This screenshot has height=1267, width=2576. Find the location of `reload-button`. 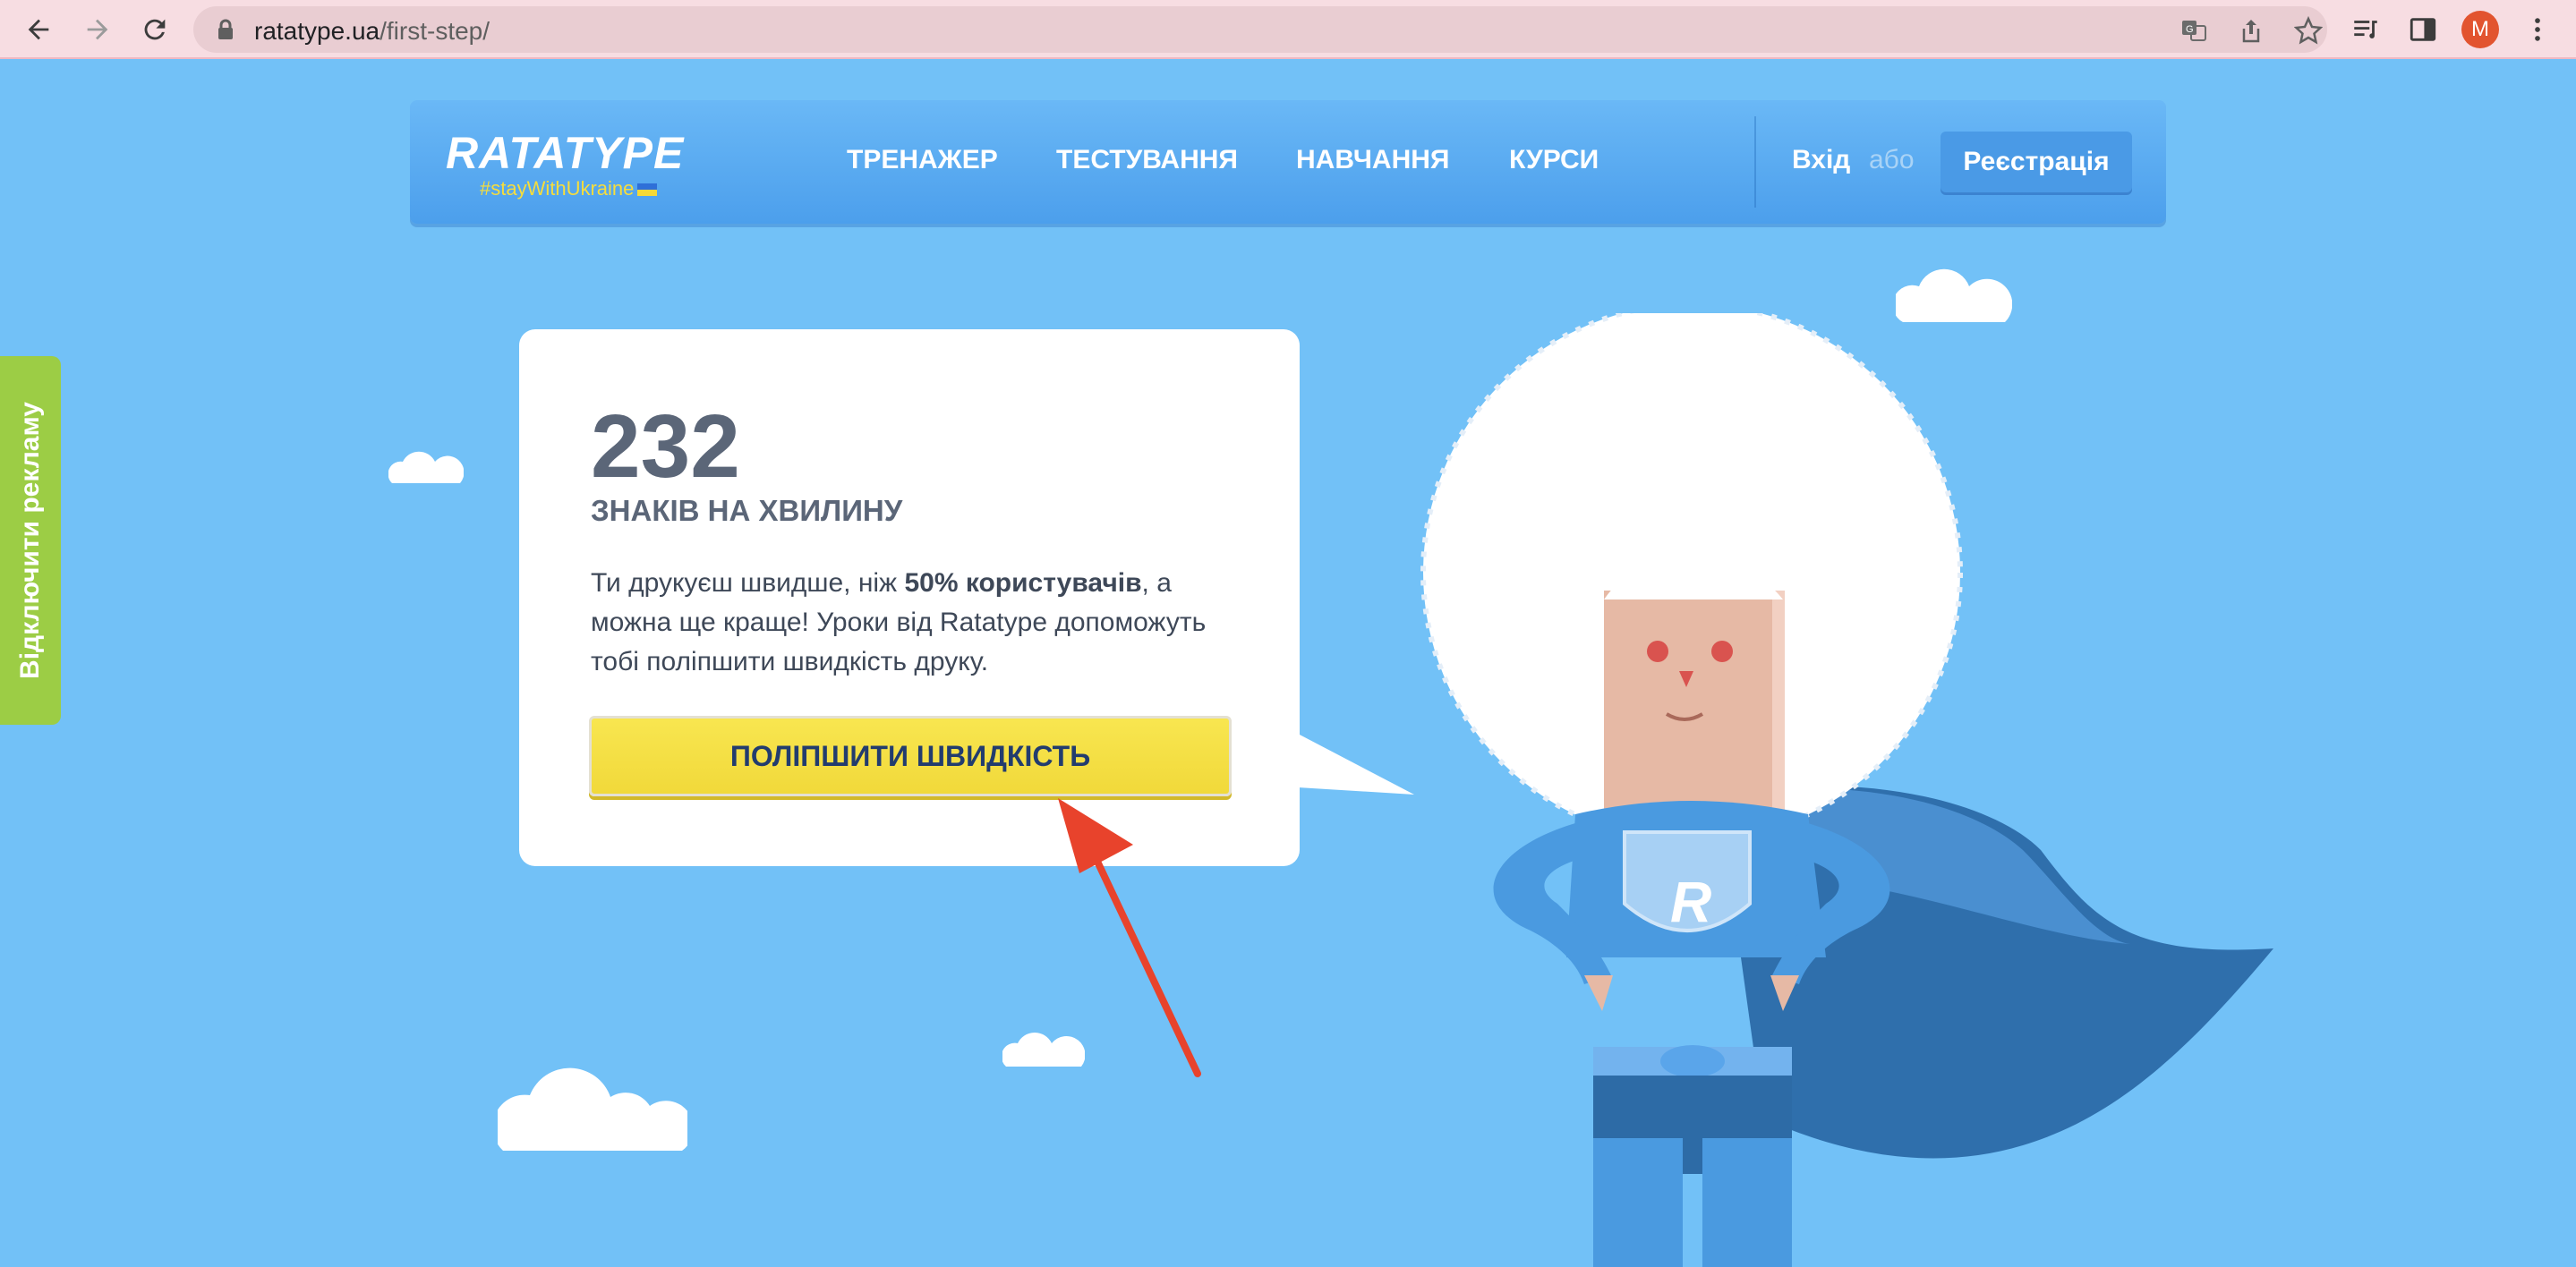

reload-button is located at coordinates (154, 29).